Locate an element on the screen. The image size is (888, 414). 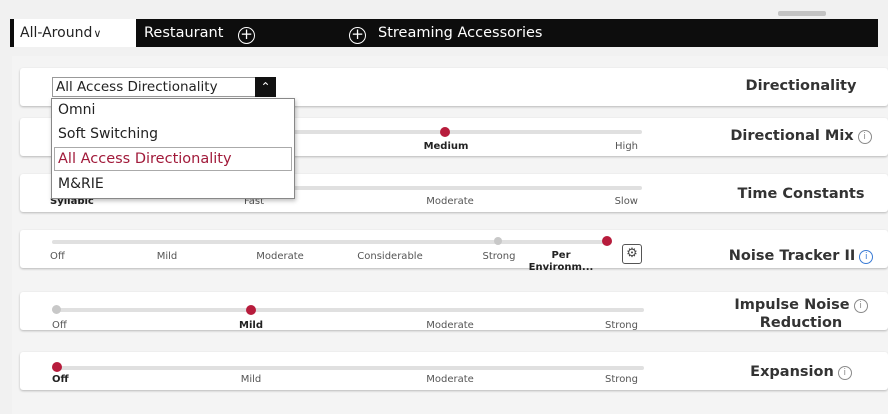
expansion-tick-off: Off is located at coordinates (60, 379).